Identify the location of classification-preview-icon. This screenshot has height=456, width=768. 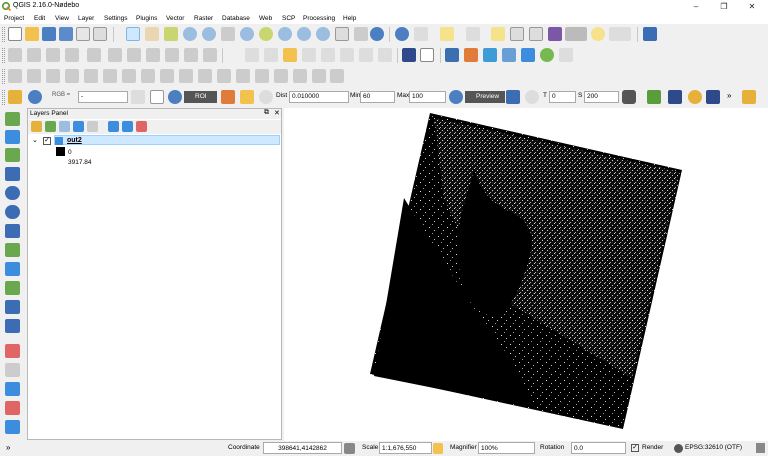
(513, 97).